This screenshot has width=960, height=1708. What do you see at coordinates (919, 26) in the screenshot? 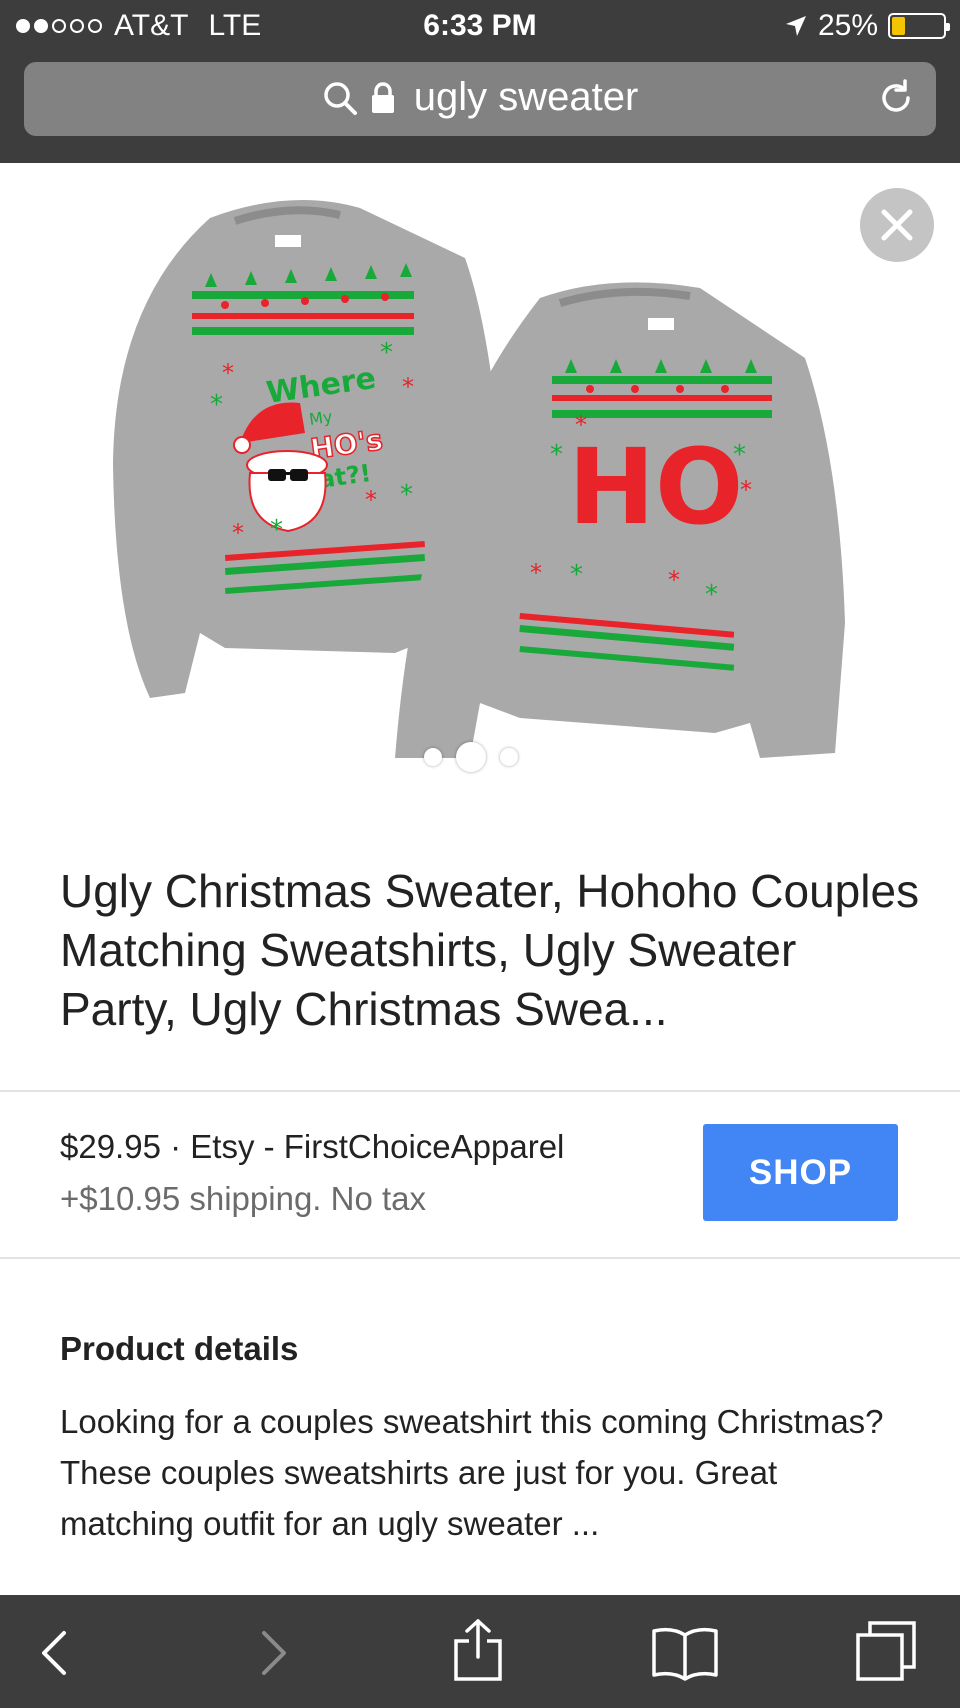
I see `battery-icon` at bounding box center [919, 26].